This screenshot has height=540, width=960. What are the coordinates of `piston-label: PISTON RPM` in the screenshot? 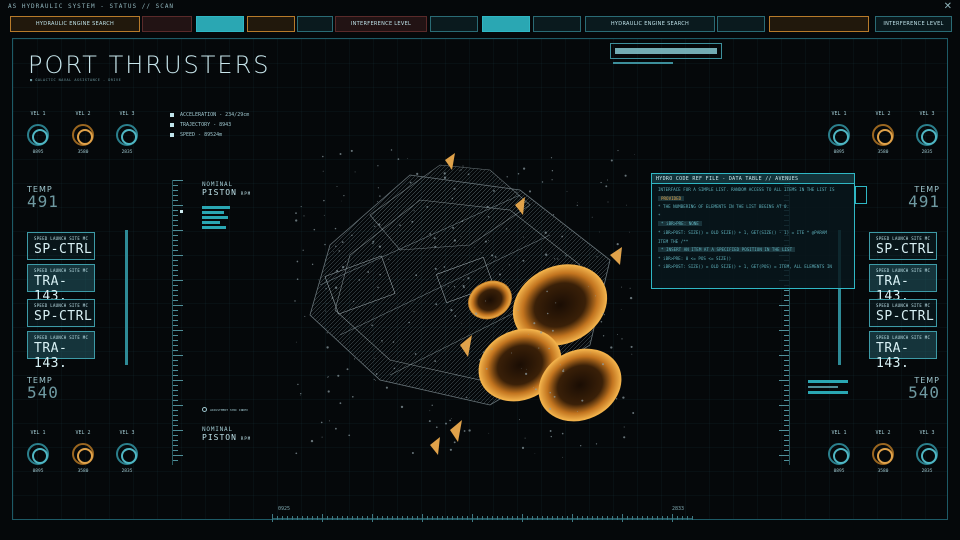 It's located at (227, 437).